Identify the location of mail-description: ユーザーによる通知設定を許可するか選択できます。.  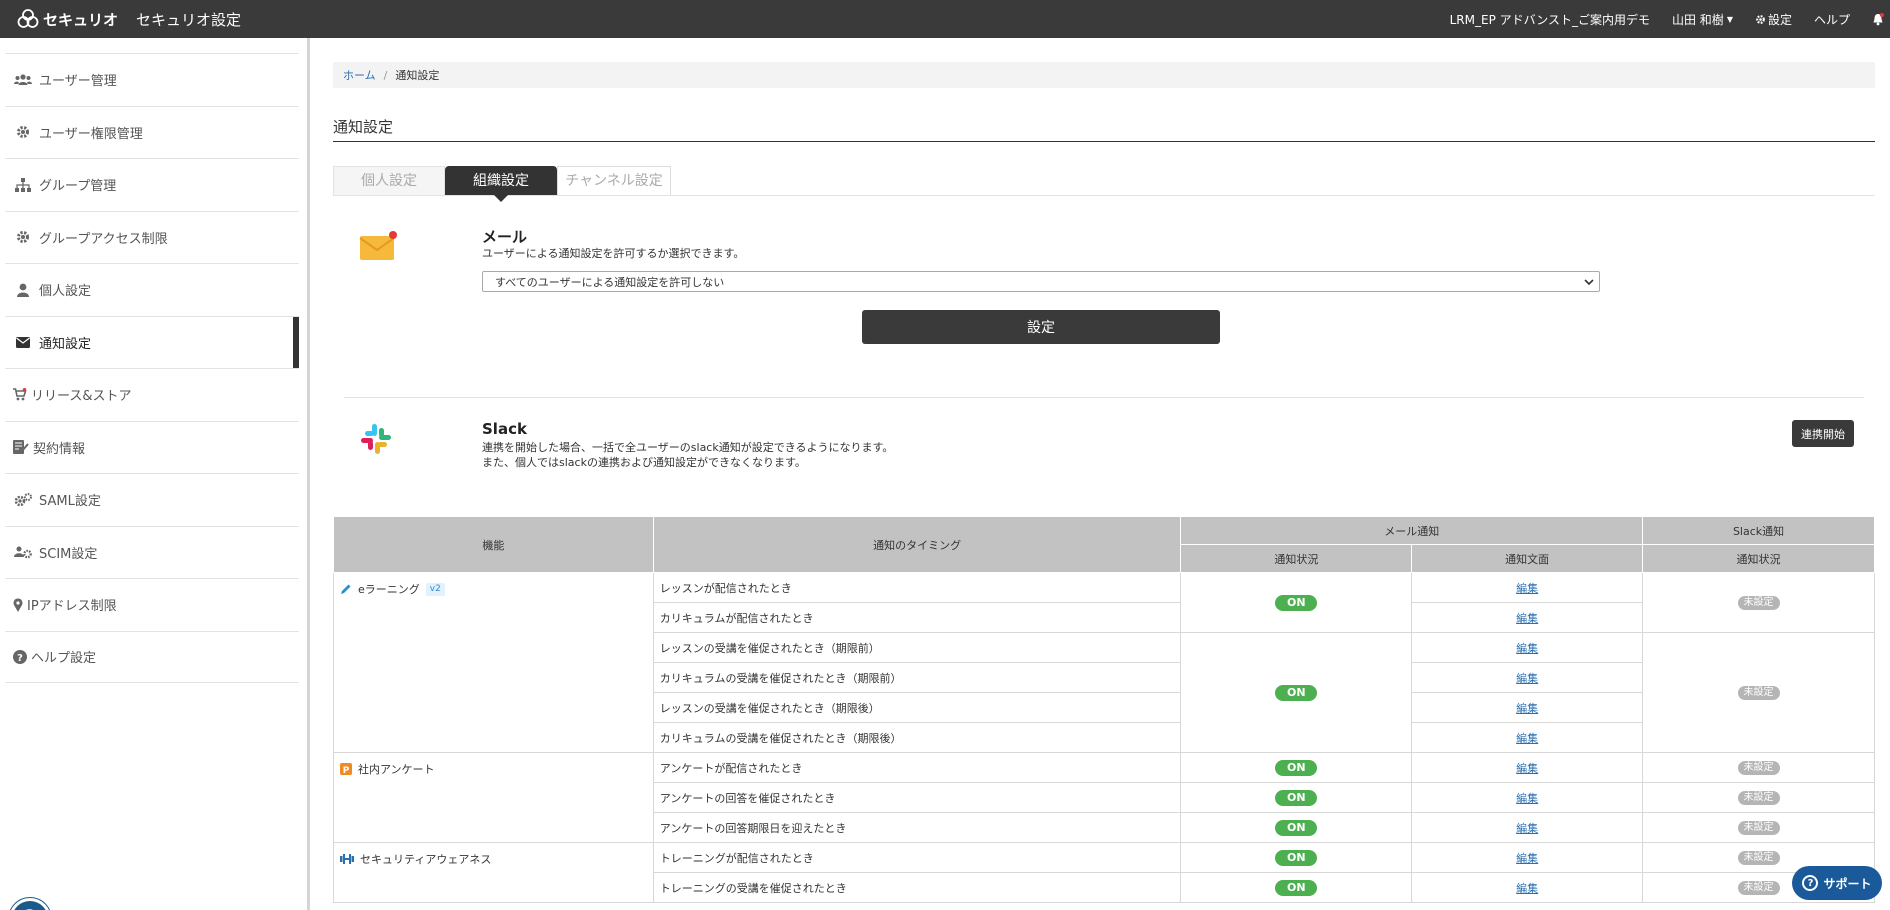
(613, 253).